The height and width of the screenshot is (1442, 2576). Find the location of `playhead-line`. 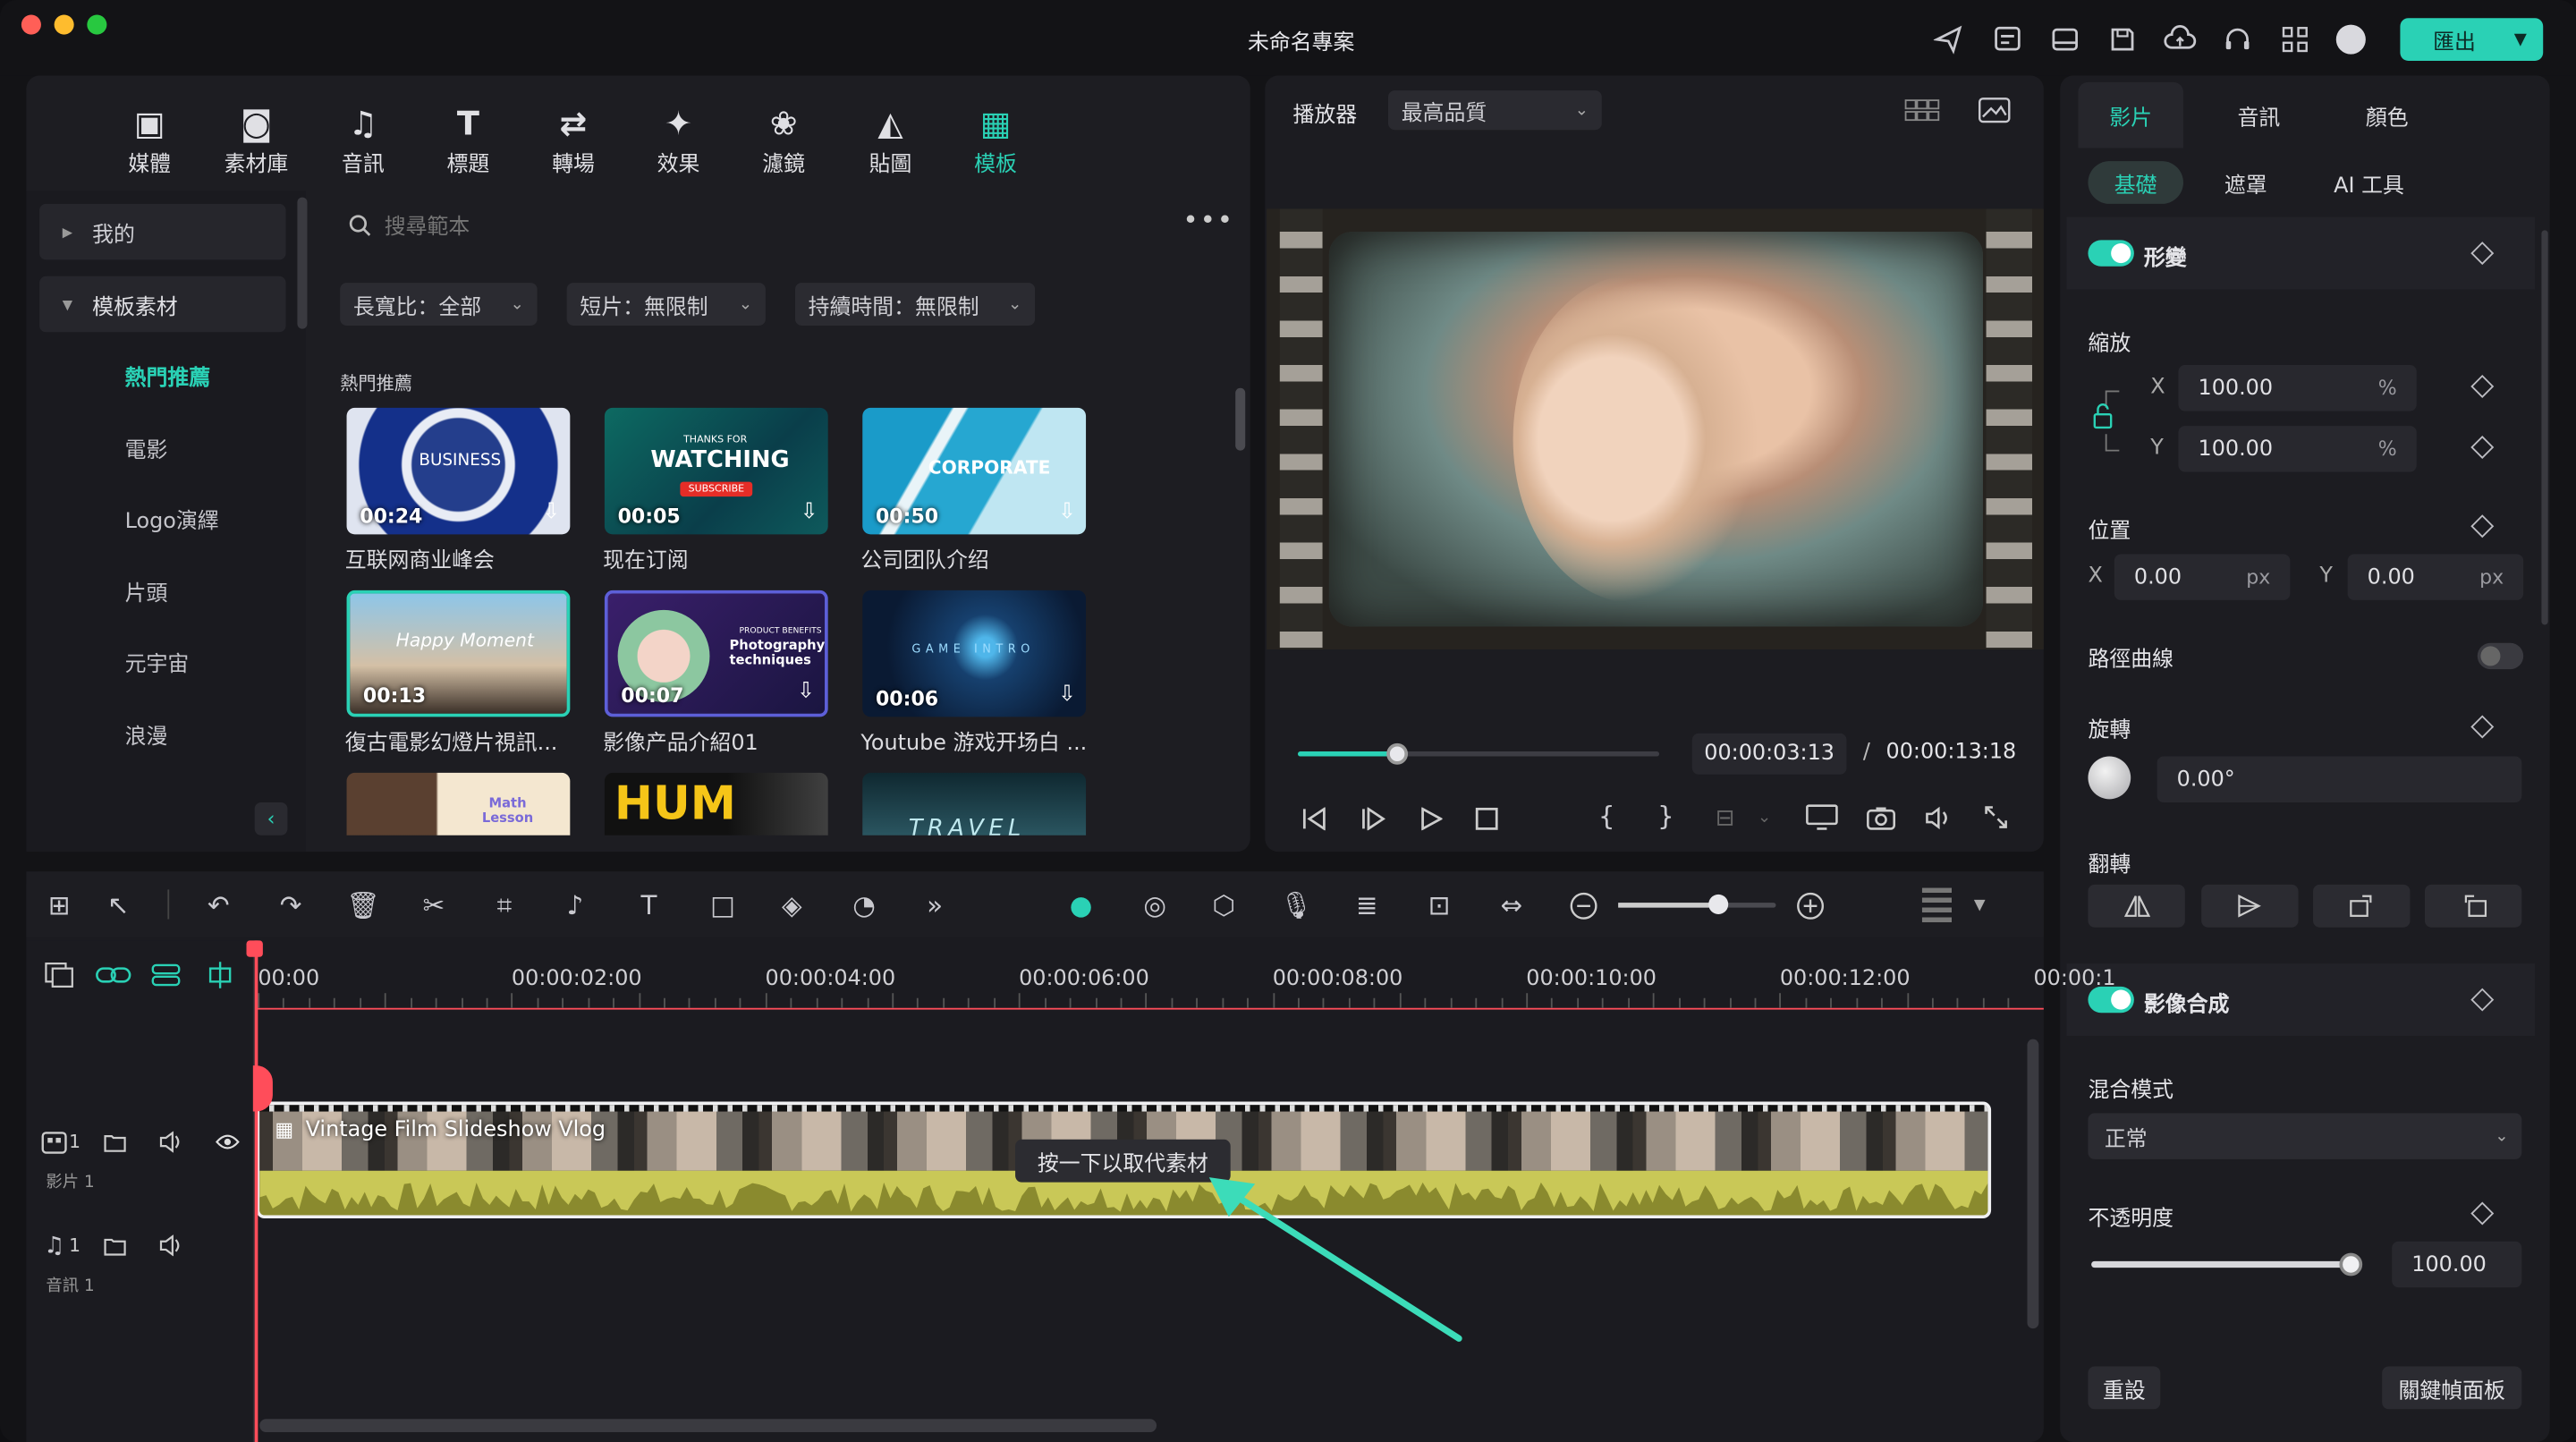

playhead-line is located at coordinates (256, 1191).